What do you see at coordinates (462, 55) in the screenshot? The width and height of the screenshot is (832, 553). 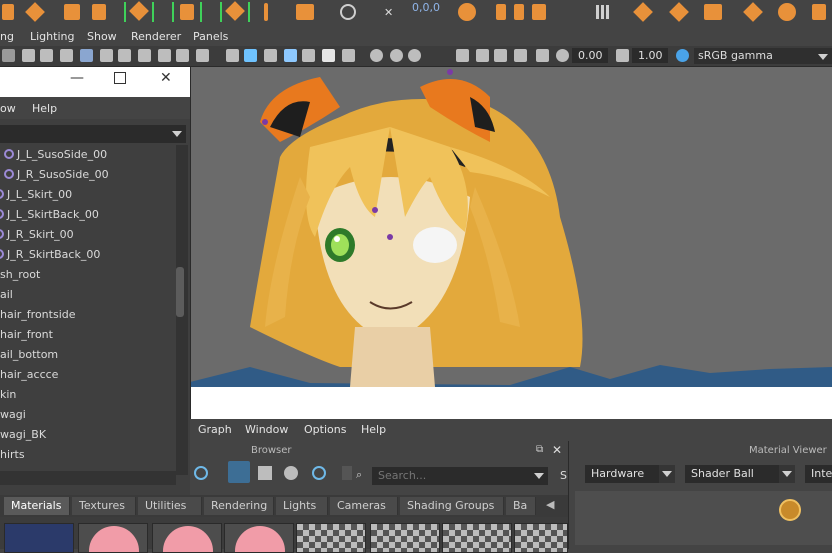 I see `isolate-select-icon` at bounding box center [462, 55].